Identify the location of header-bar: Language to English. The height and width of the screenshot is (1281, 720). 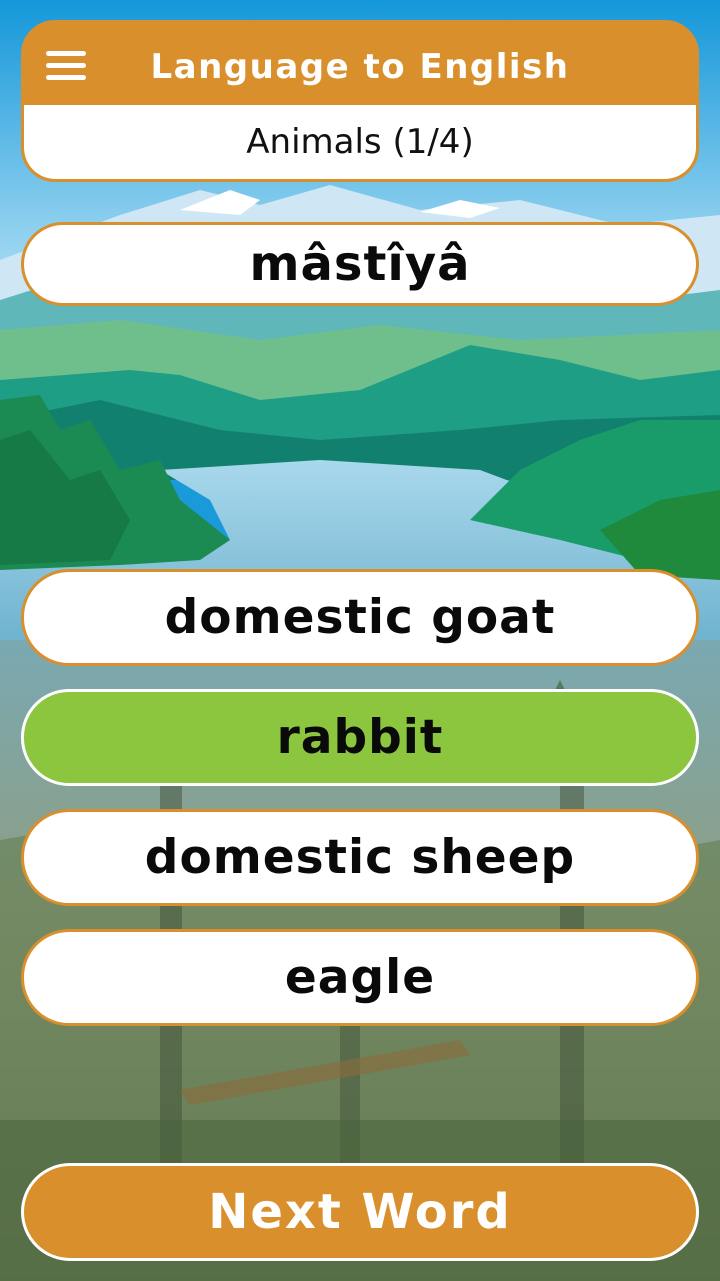
(360, 64).